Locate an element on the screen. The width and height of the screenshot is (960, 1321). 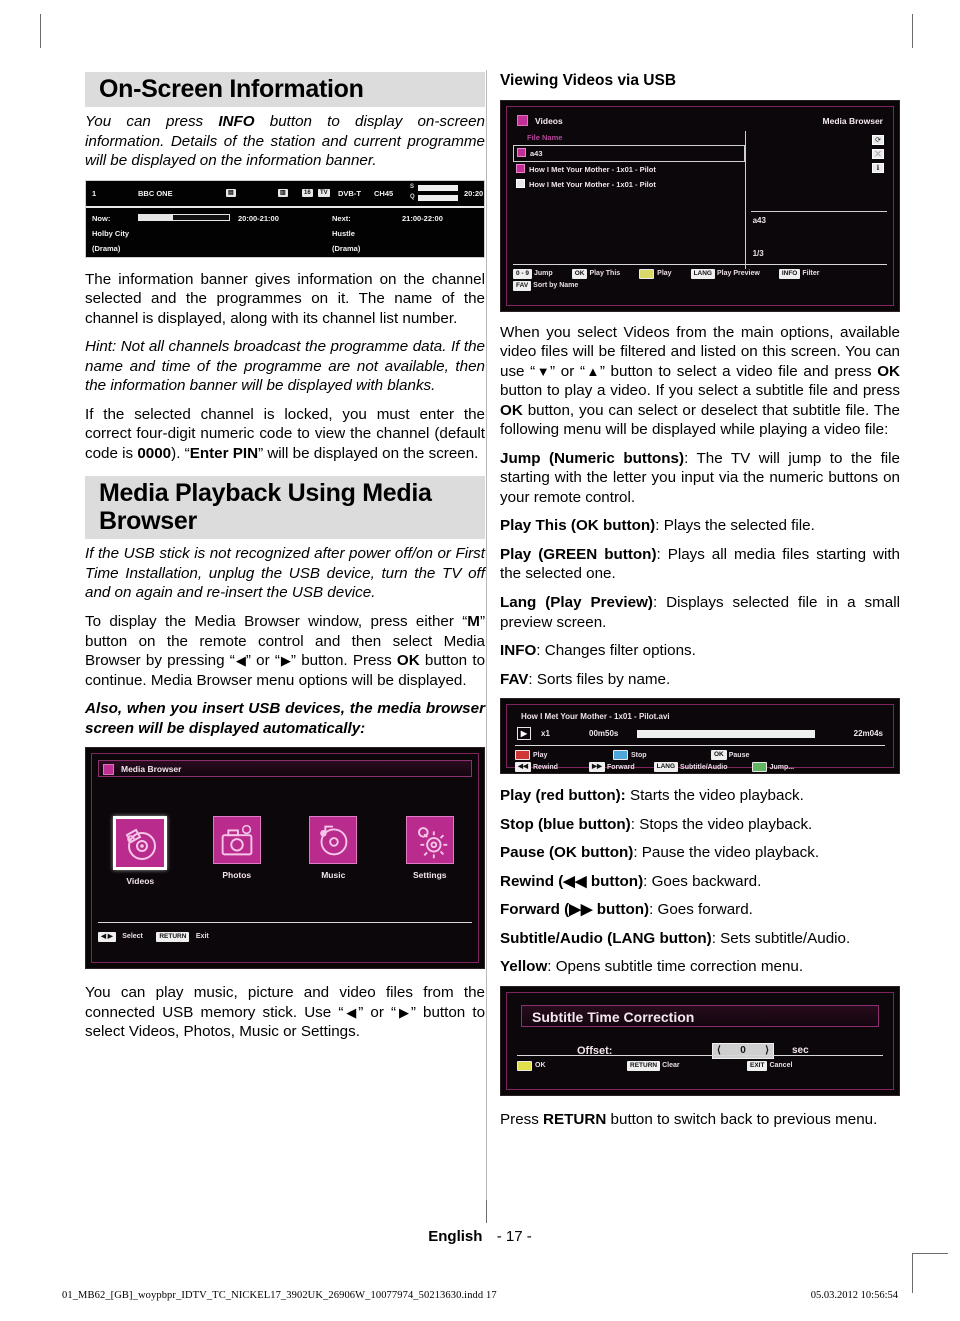
banner-next-time: 21:00-22:00 is located at coordinates (422, 218).